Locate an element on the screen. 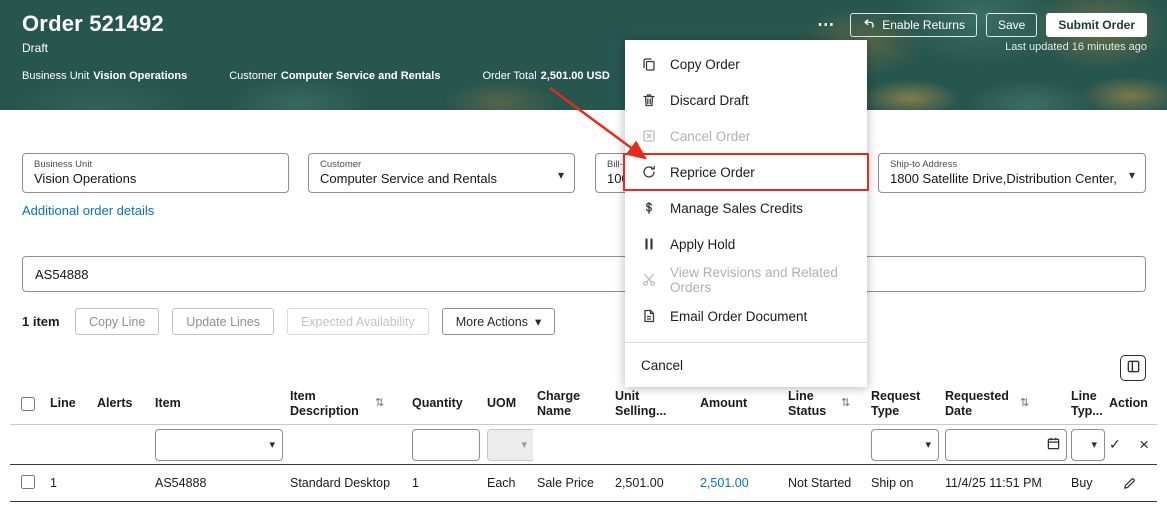 The height and width of the screenshot is (515, 1167). revisions-scissors-icon is located at coordinates (649, 280).